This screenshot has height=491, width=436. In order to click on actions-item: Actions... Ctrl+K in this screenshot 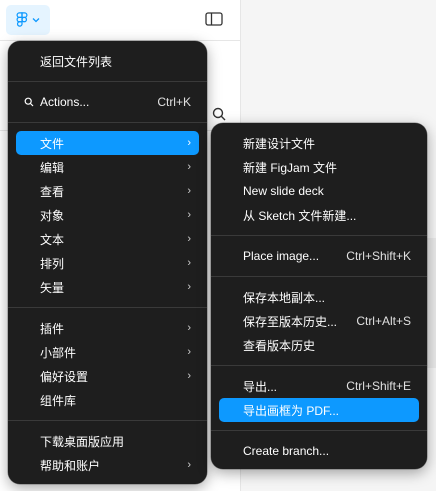, I will do `click(107, 102)`.